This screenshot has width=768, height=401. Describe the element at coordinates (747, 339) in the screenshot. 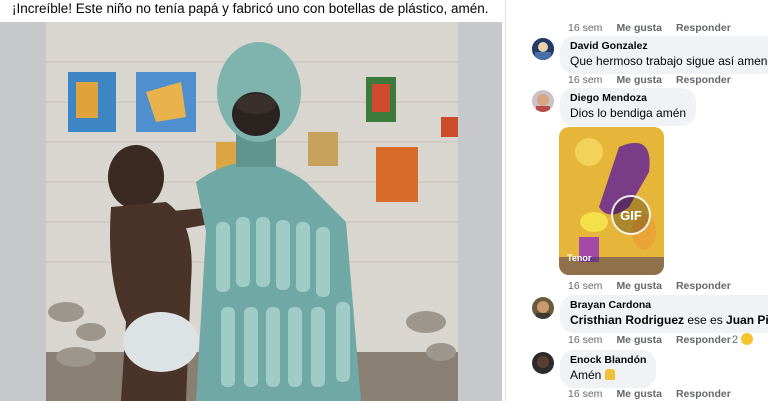

I see `laughing-emoji-icon` at that location.